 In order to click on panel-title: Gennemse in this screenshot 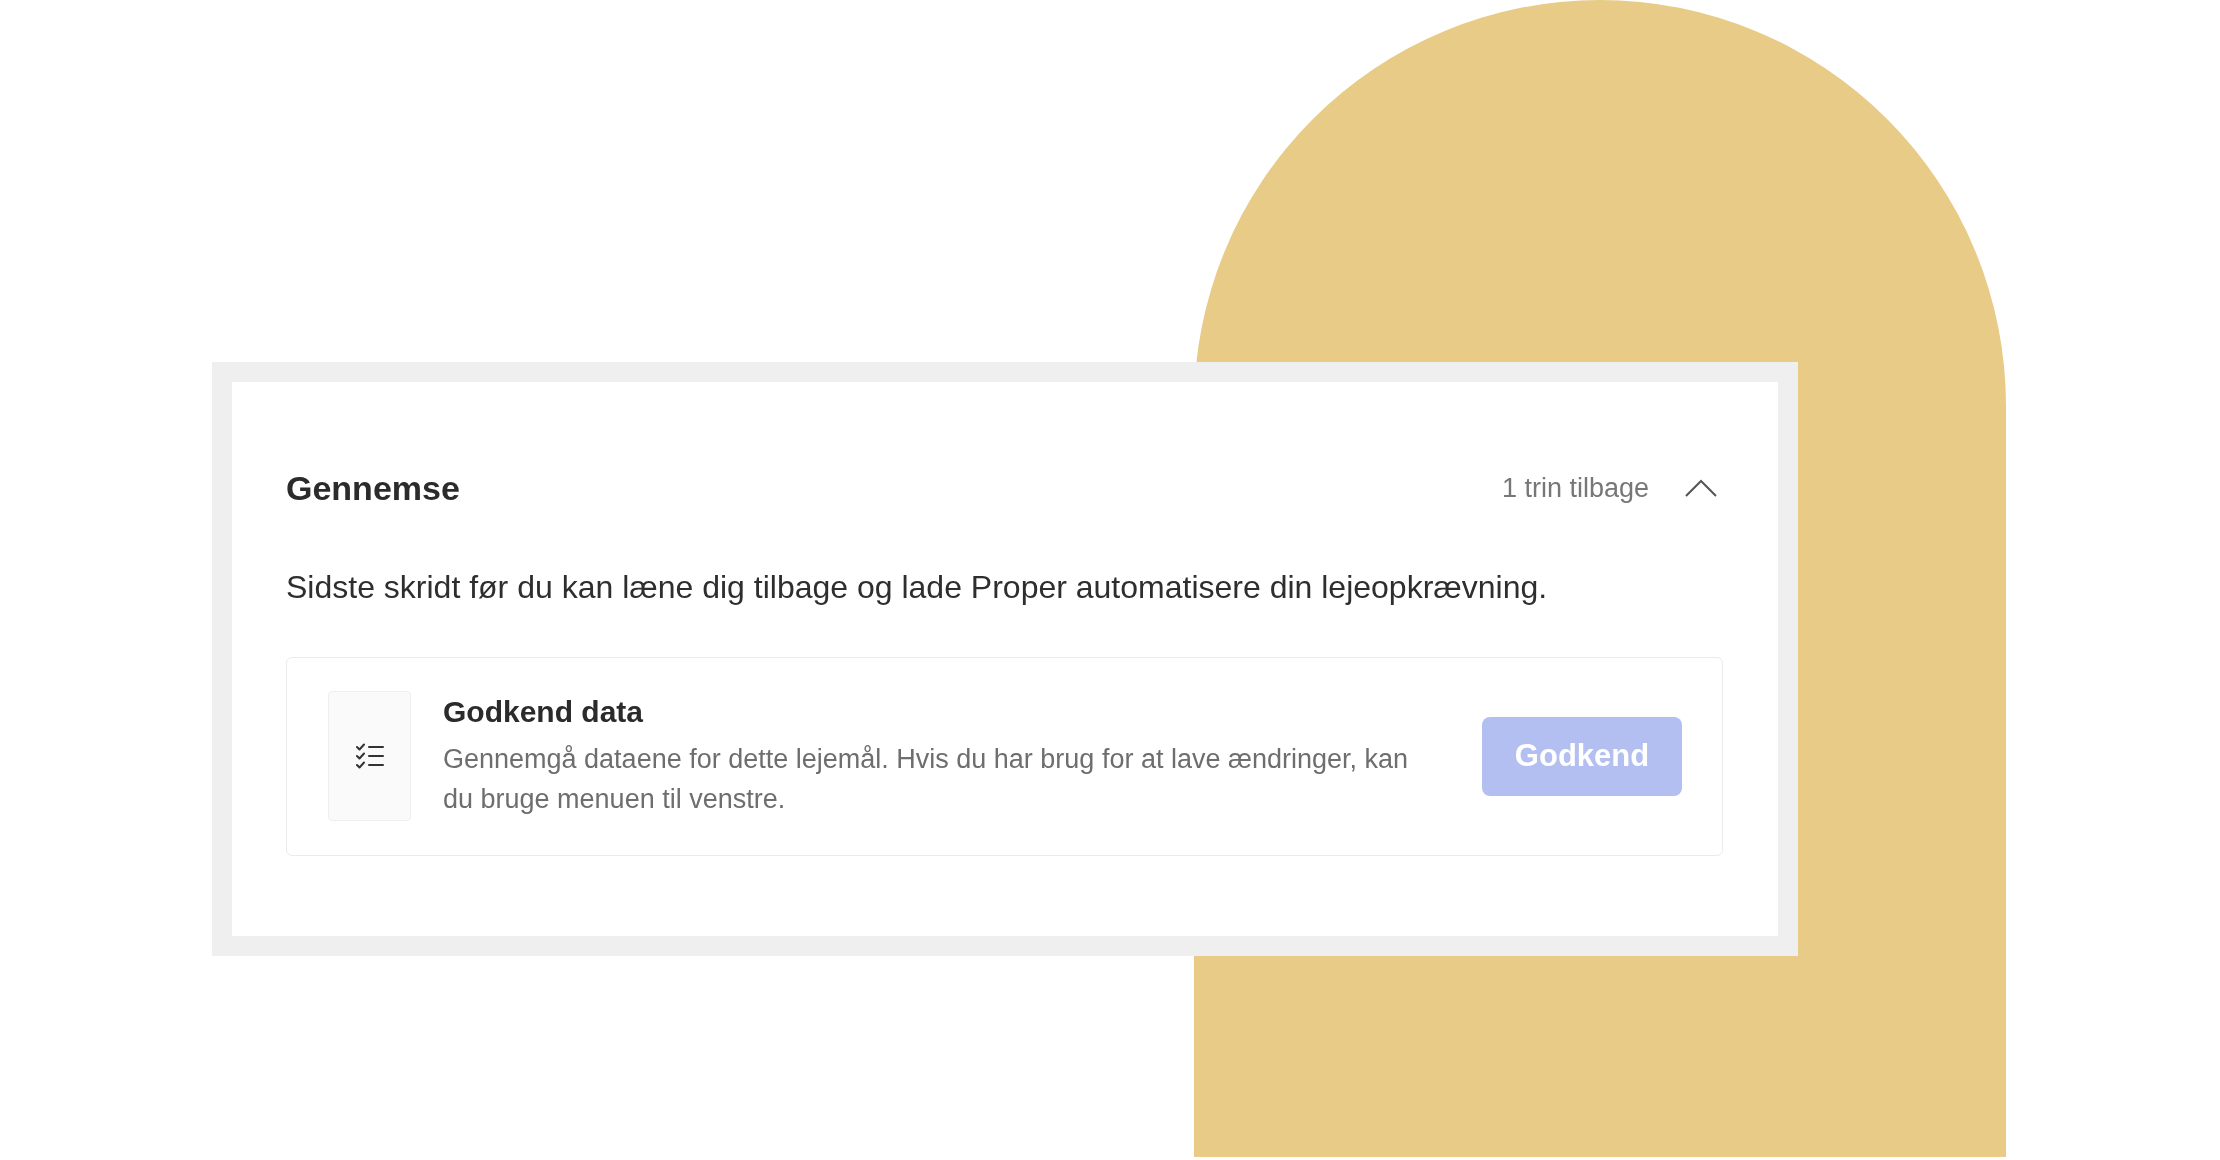, I will do `click(373, 488)`.